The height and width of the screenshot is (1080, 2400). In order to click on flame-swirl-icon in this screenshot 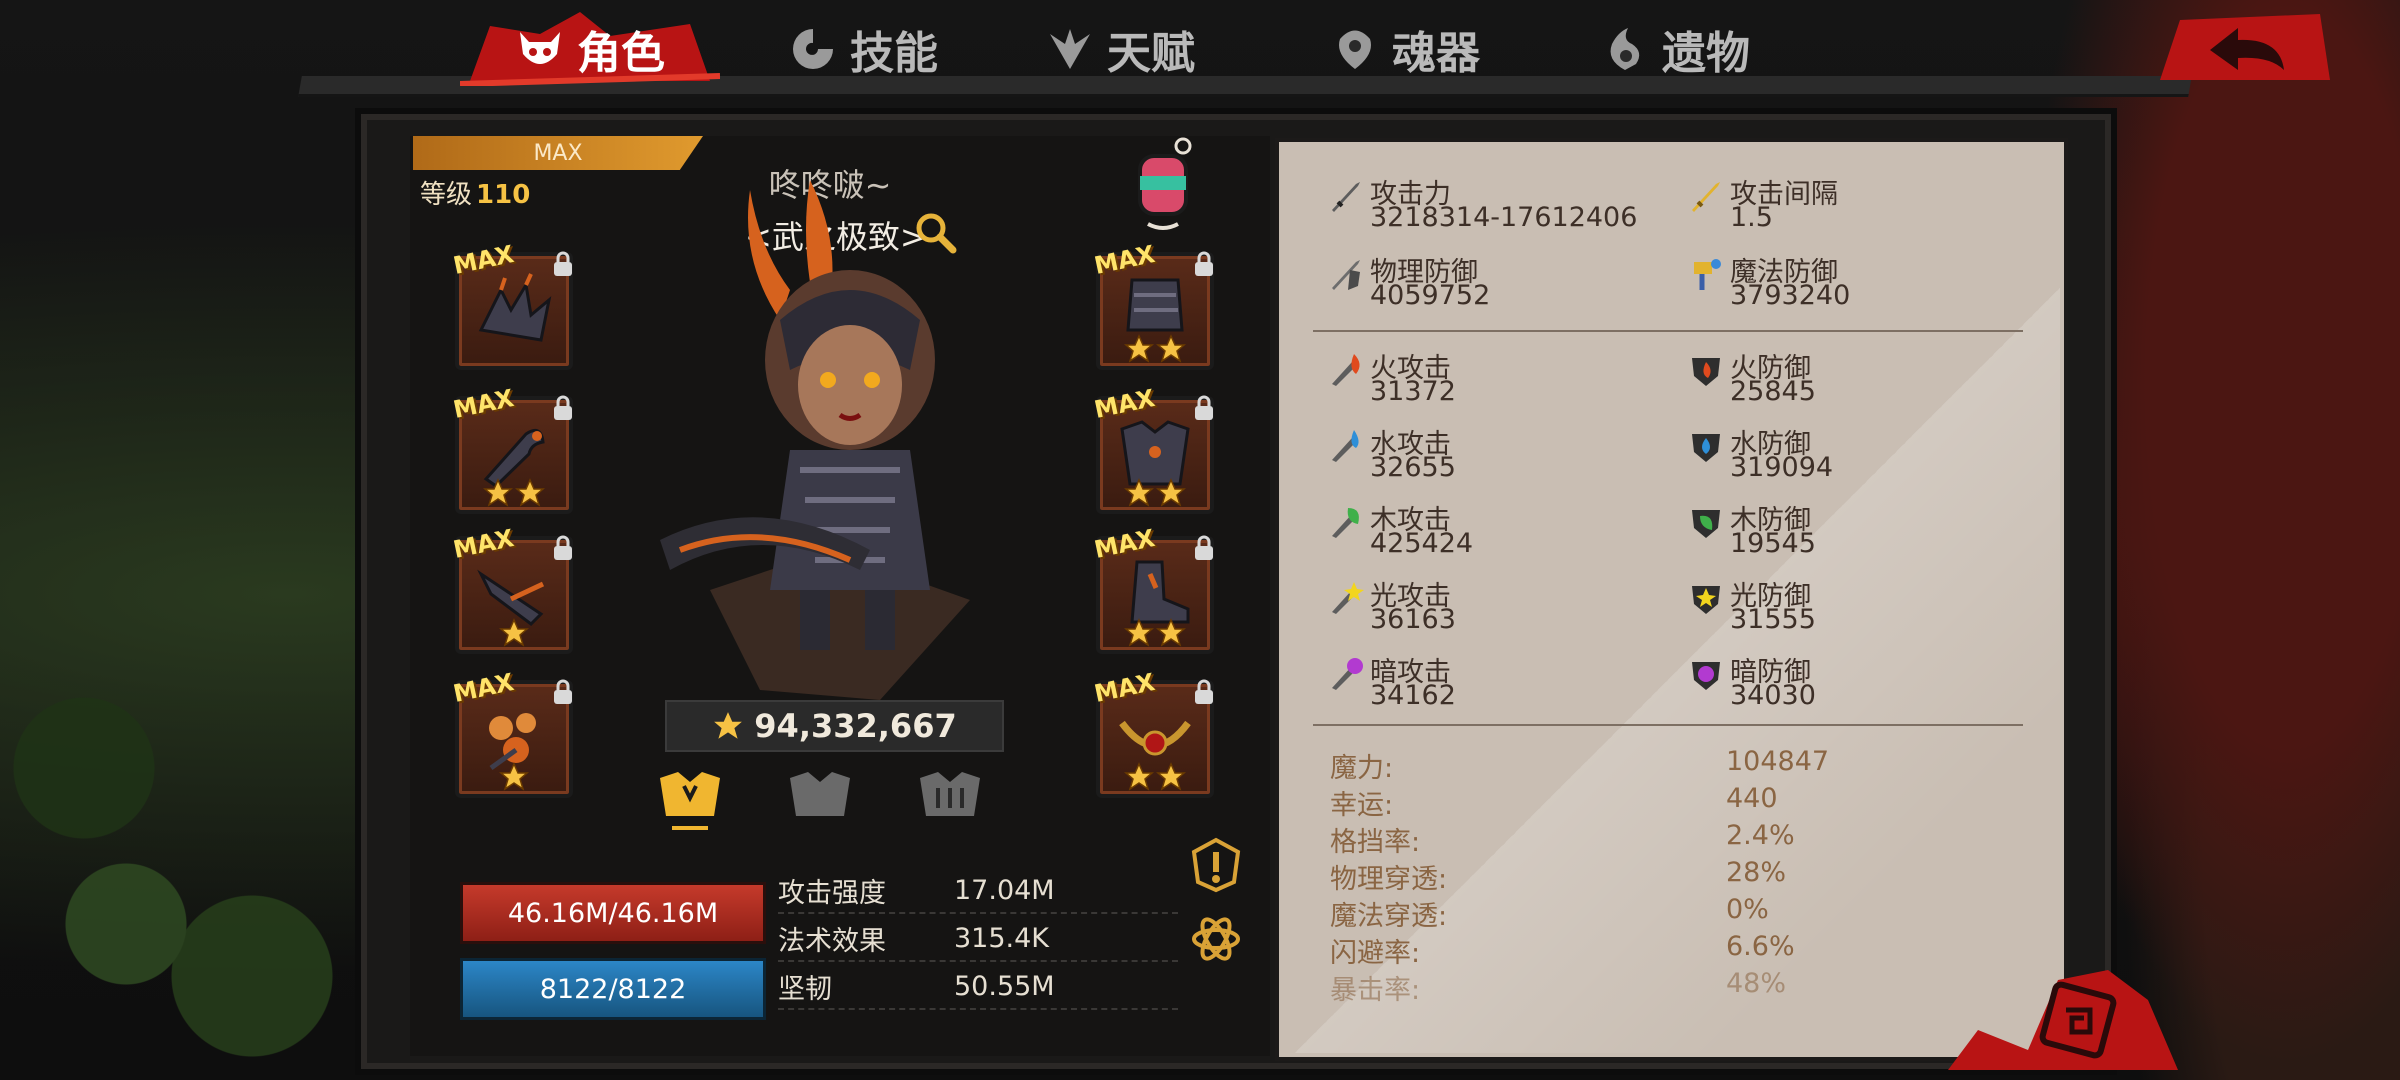, I will do `click(1625, 49)`.